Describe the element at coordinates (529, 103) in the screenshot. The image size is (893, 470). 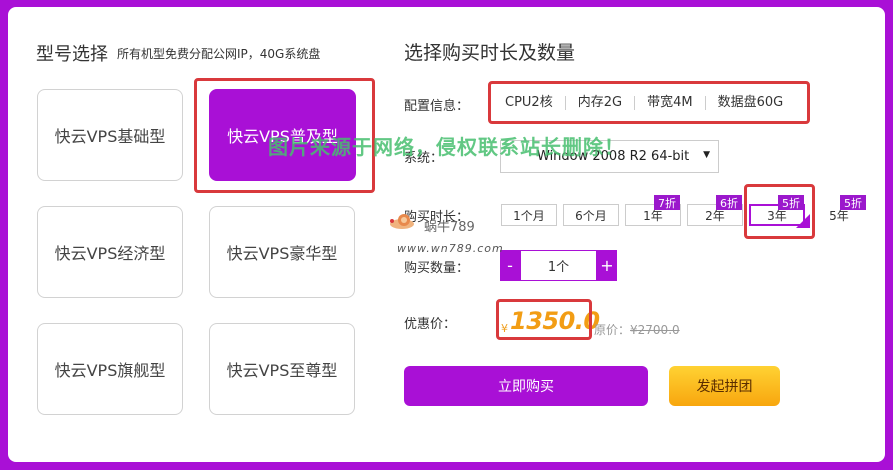
I see `config-cpu: CPU2核` at that location.